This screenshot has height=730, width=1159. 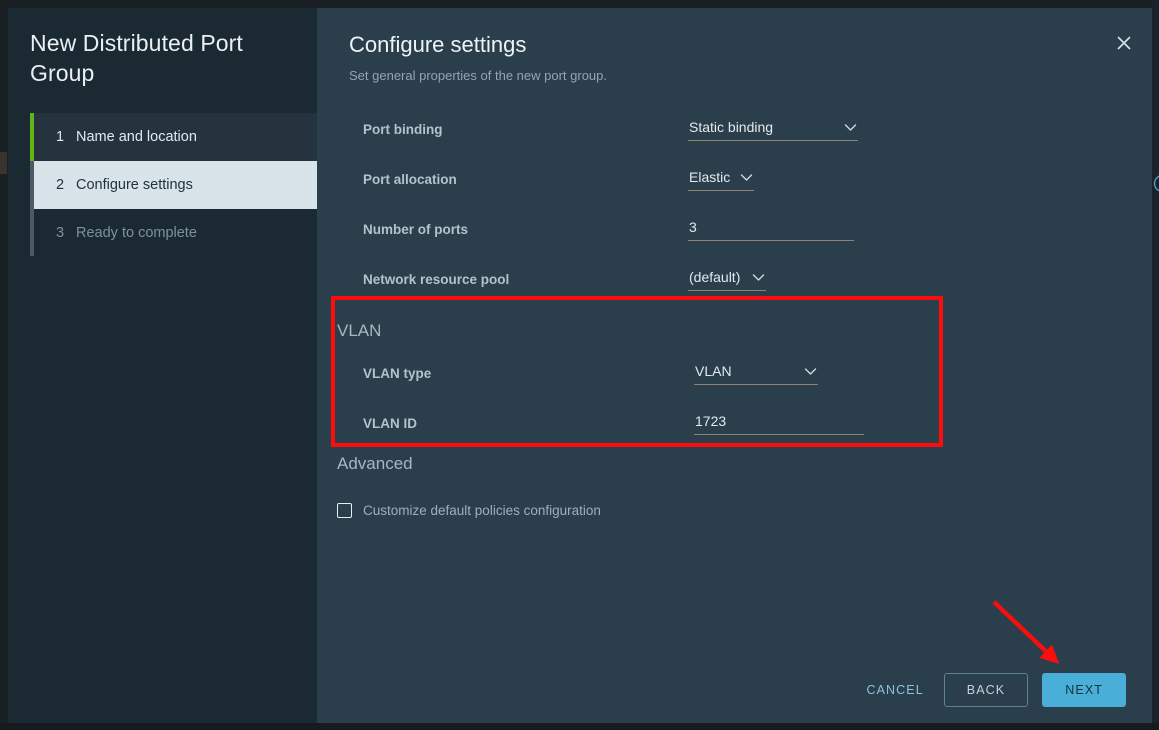 What do you see at coordinates (713, 371) in the screenshot?
I see `vlan-type-value: VLAN` at bounding box center [713, 371].